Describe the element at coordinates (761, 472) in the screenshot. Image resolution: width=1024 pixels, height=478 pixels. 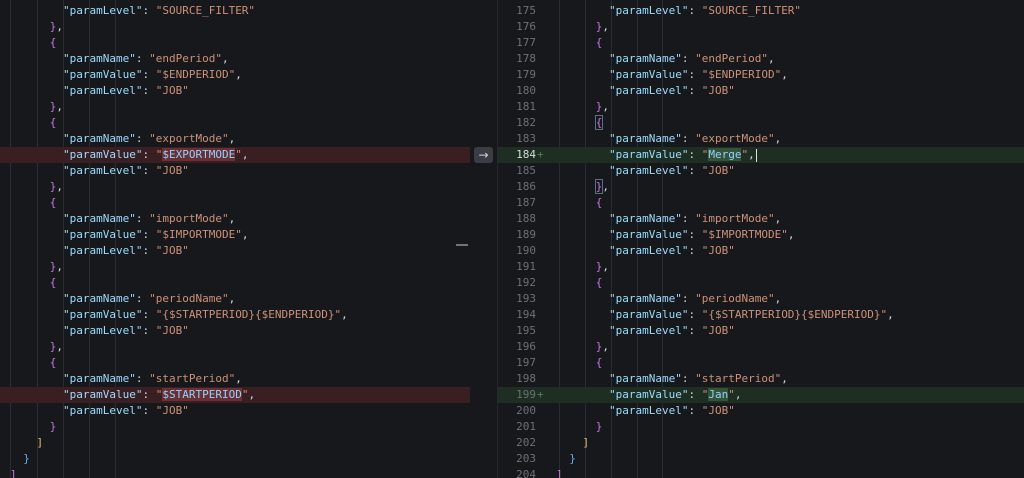
I see `code-line: 204]` at that location.